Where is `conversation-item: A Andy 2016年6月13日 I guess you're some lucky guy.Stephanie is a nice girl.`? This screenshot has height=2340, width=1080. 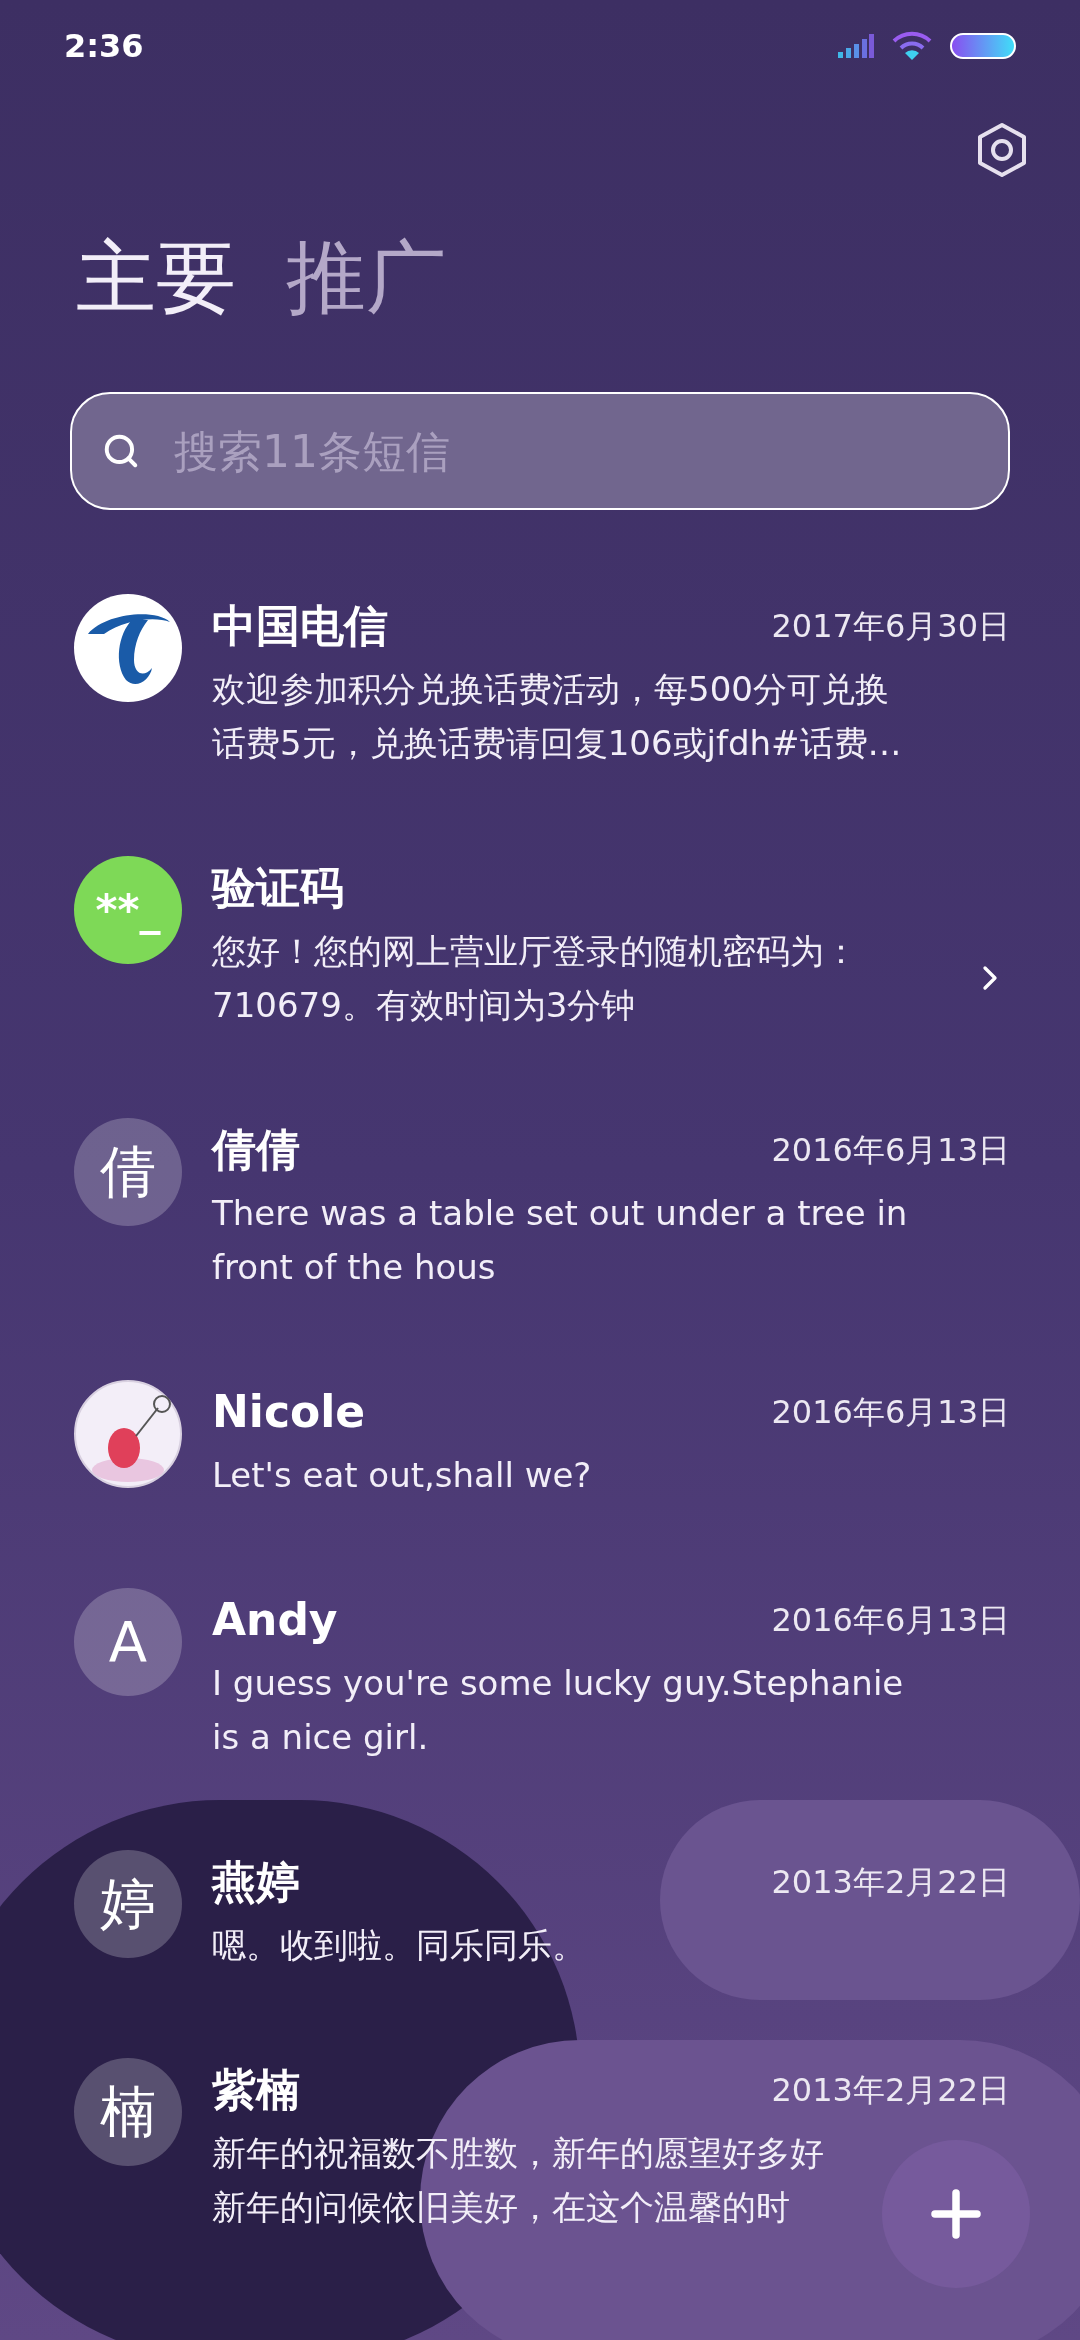
conversation-item: A Andy 2016年6月13日 I guess you're some lucky guy.Stephanie is a nice girl. is located at coordinates (540, 1719).